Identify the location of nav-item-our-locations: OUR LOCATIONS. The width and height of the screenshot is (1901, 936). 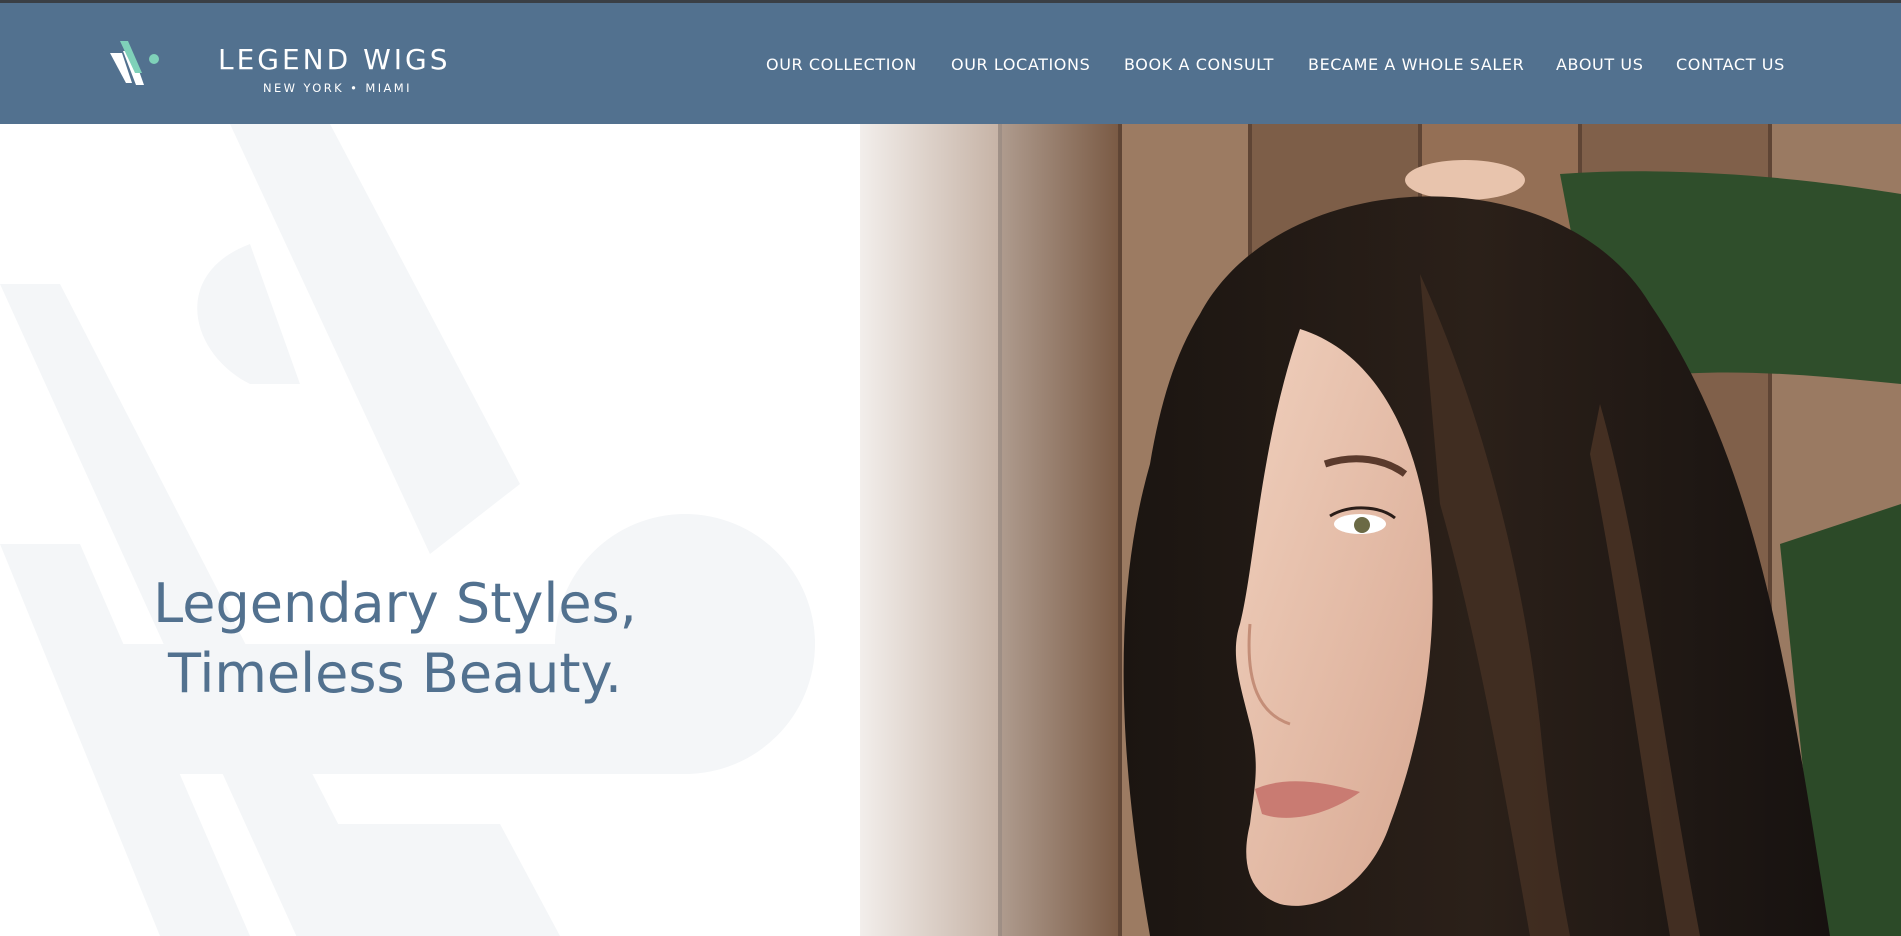
(1020, 64).